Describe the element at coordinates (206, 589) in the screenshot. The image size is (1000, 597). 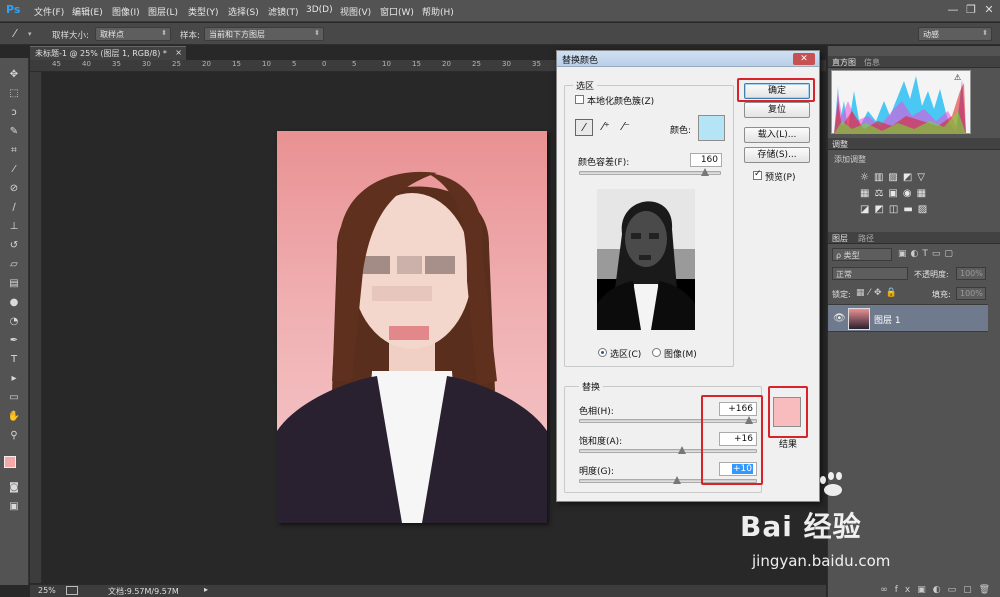
I see `status-menu-arrow-icon: ▸` at that location.